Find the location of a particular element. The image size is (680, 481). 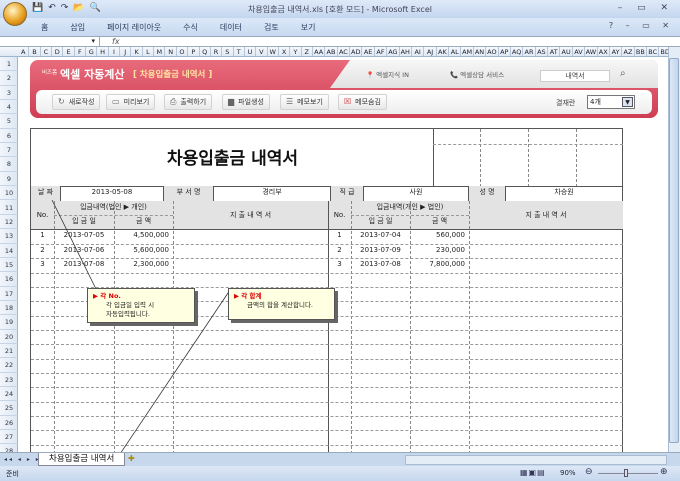

column-header: AF is located at coordinates (381, 51).